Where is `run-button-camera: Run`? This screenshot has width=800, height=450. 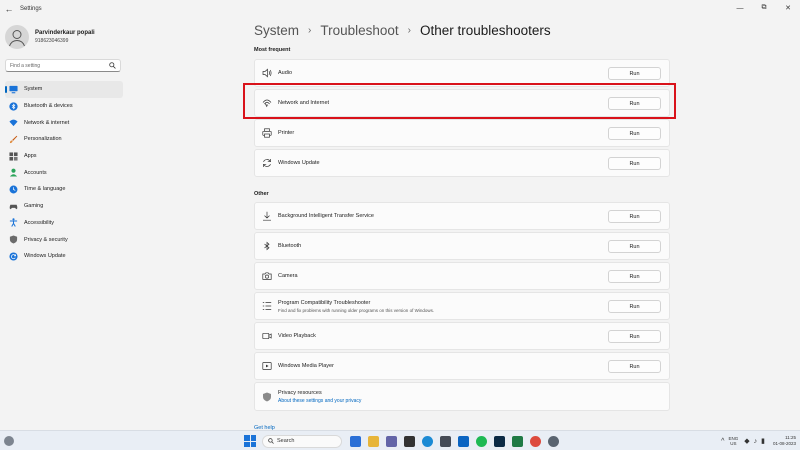
run-button-camera: Run is located at coordinates (634, 276).